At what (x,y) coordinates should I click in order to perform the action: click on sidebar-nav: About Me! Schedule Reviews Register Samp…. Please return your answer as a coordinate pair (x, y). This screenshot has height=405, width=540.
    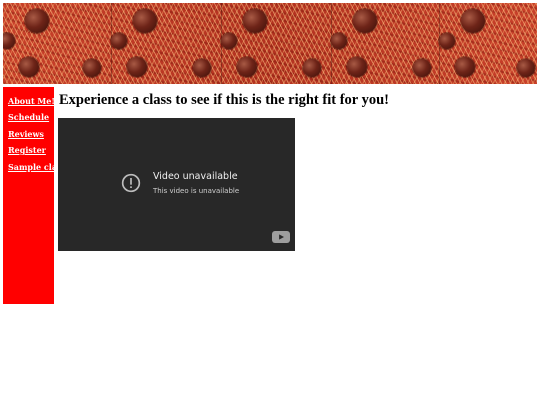
    Looking at the image, I should click on (34, 195).